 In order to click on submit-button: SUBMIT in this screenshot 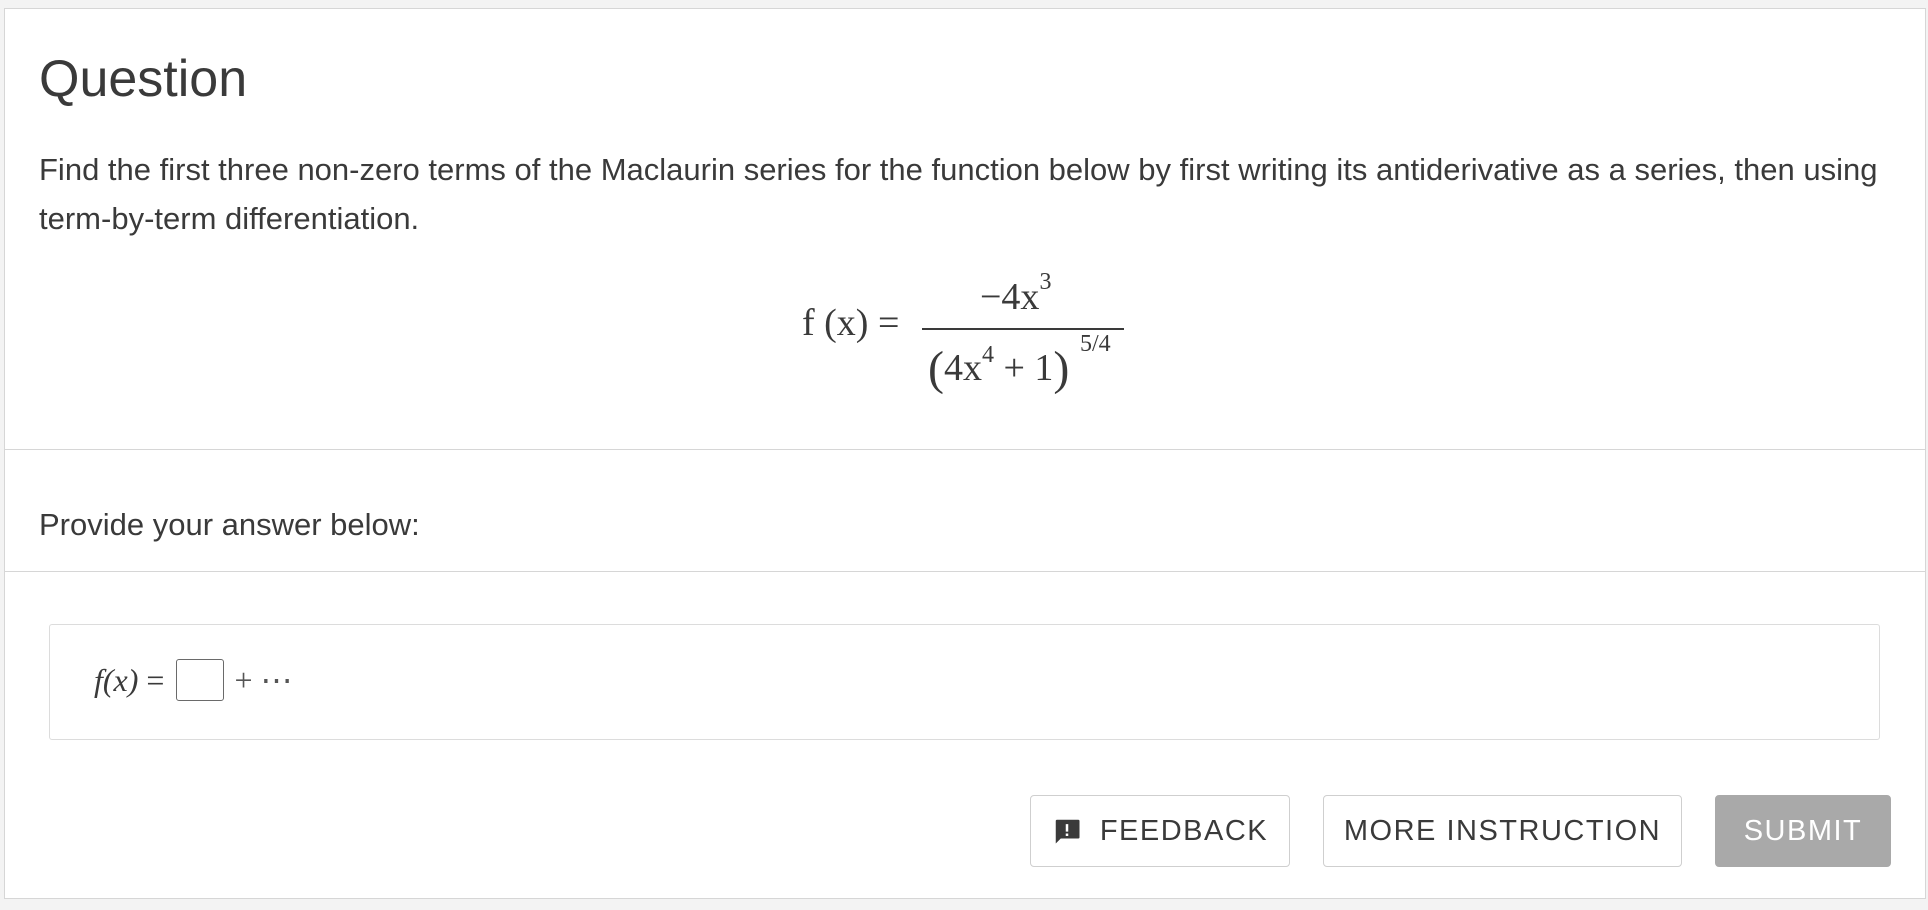, I will do `click(1803, 831)`.